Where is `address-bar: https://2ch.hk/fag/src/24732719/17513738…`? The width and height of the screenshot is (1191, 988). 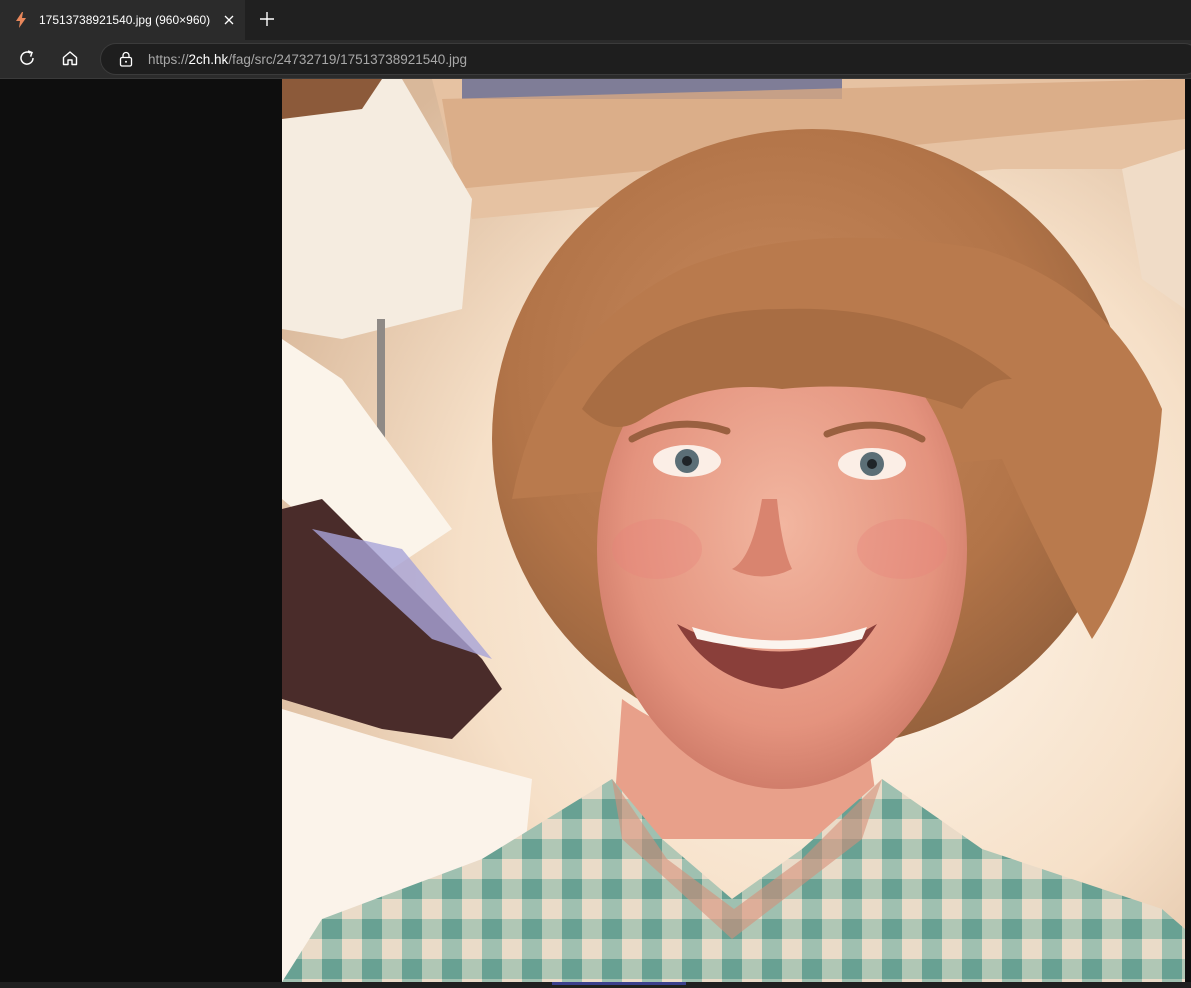 address-bar: https://2ch.hk/fag/src/24732719/17513738… is located at coordinates (645, 59).